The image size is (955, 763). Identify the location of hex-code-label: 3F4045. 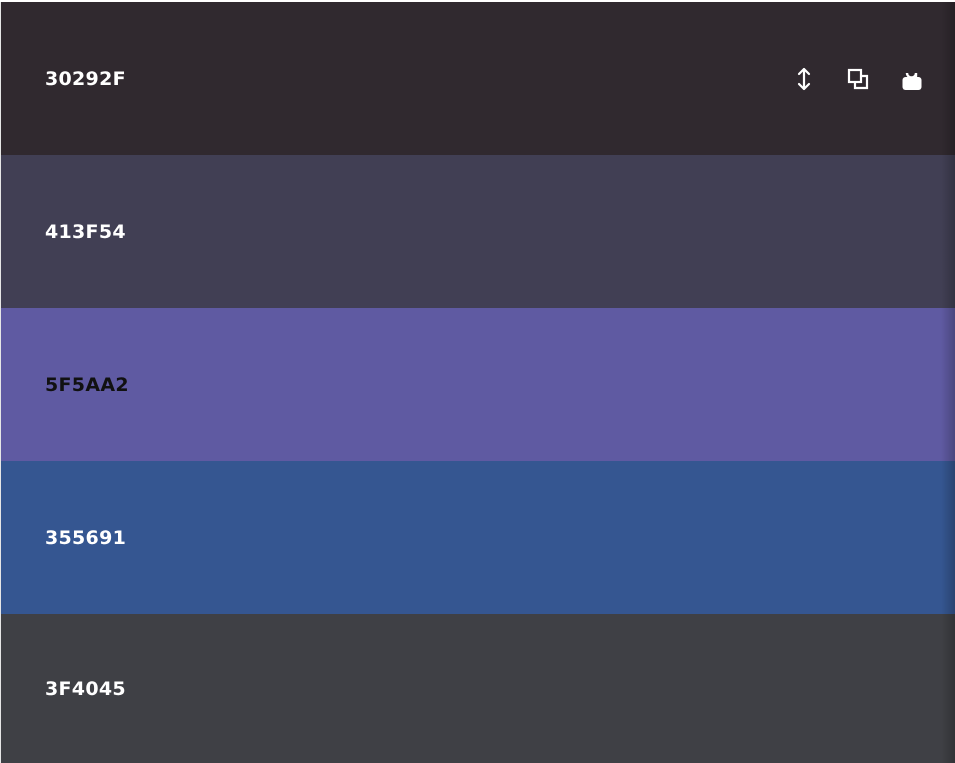
(85, 689).